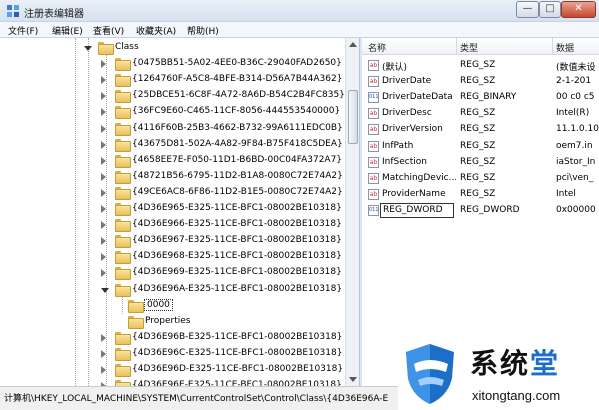 The width and height of the screenshot is (599, 410). What do you see at coordinates (172, 382) in the screenshot?
I see `tree-node: {4D36E96E-E325-11CE-BFC1-08002BE10318}` at bounding box center [172, 382].